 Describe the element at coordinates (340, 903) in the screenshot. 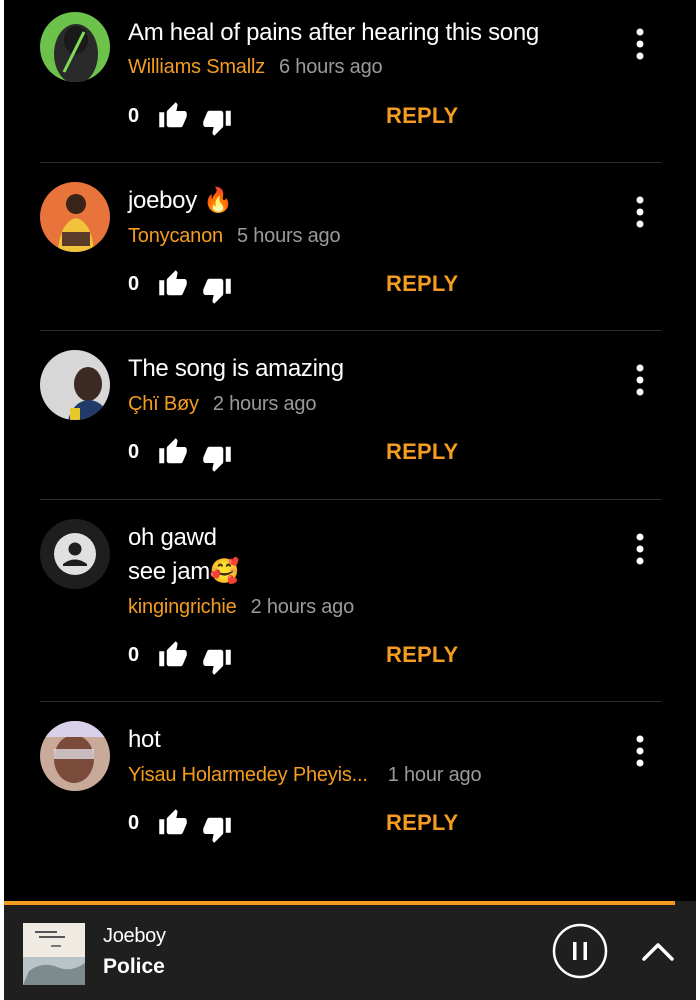

I see `playback-progress-bar` at that location.